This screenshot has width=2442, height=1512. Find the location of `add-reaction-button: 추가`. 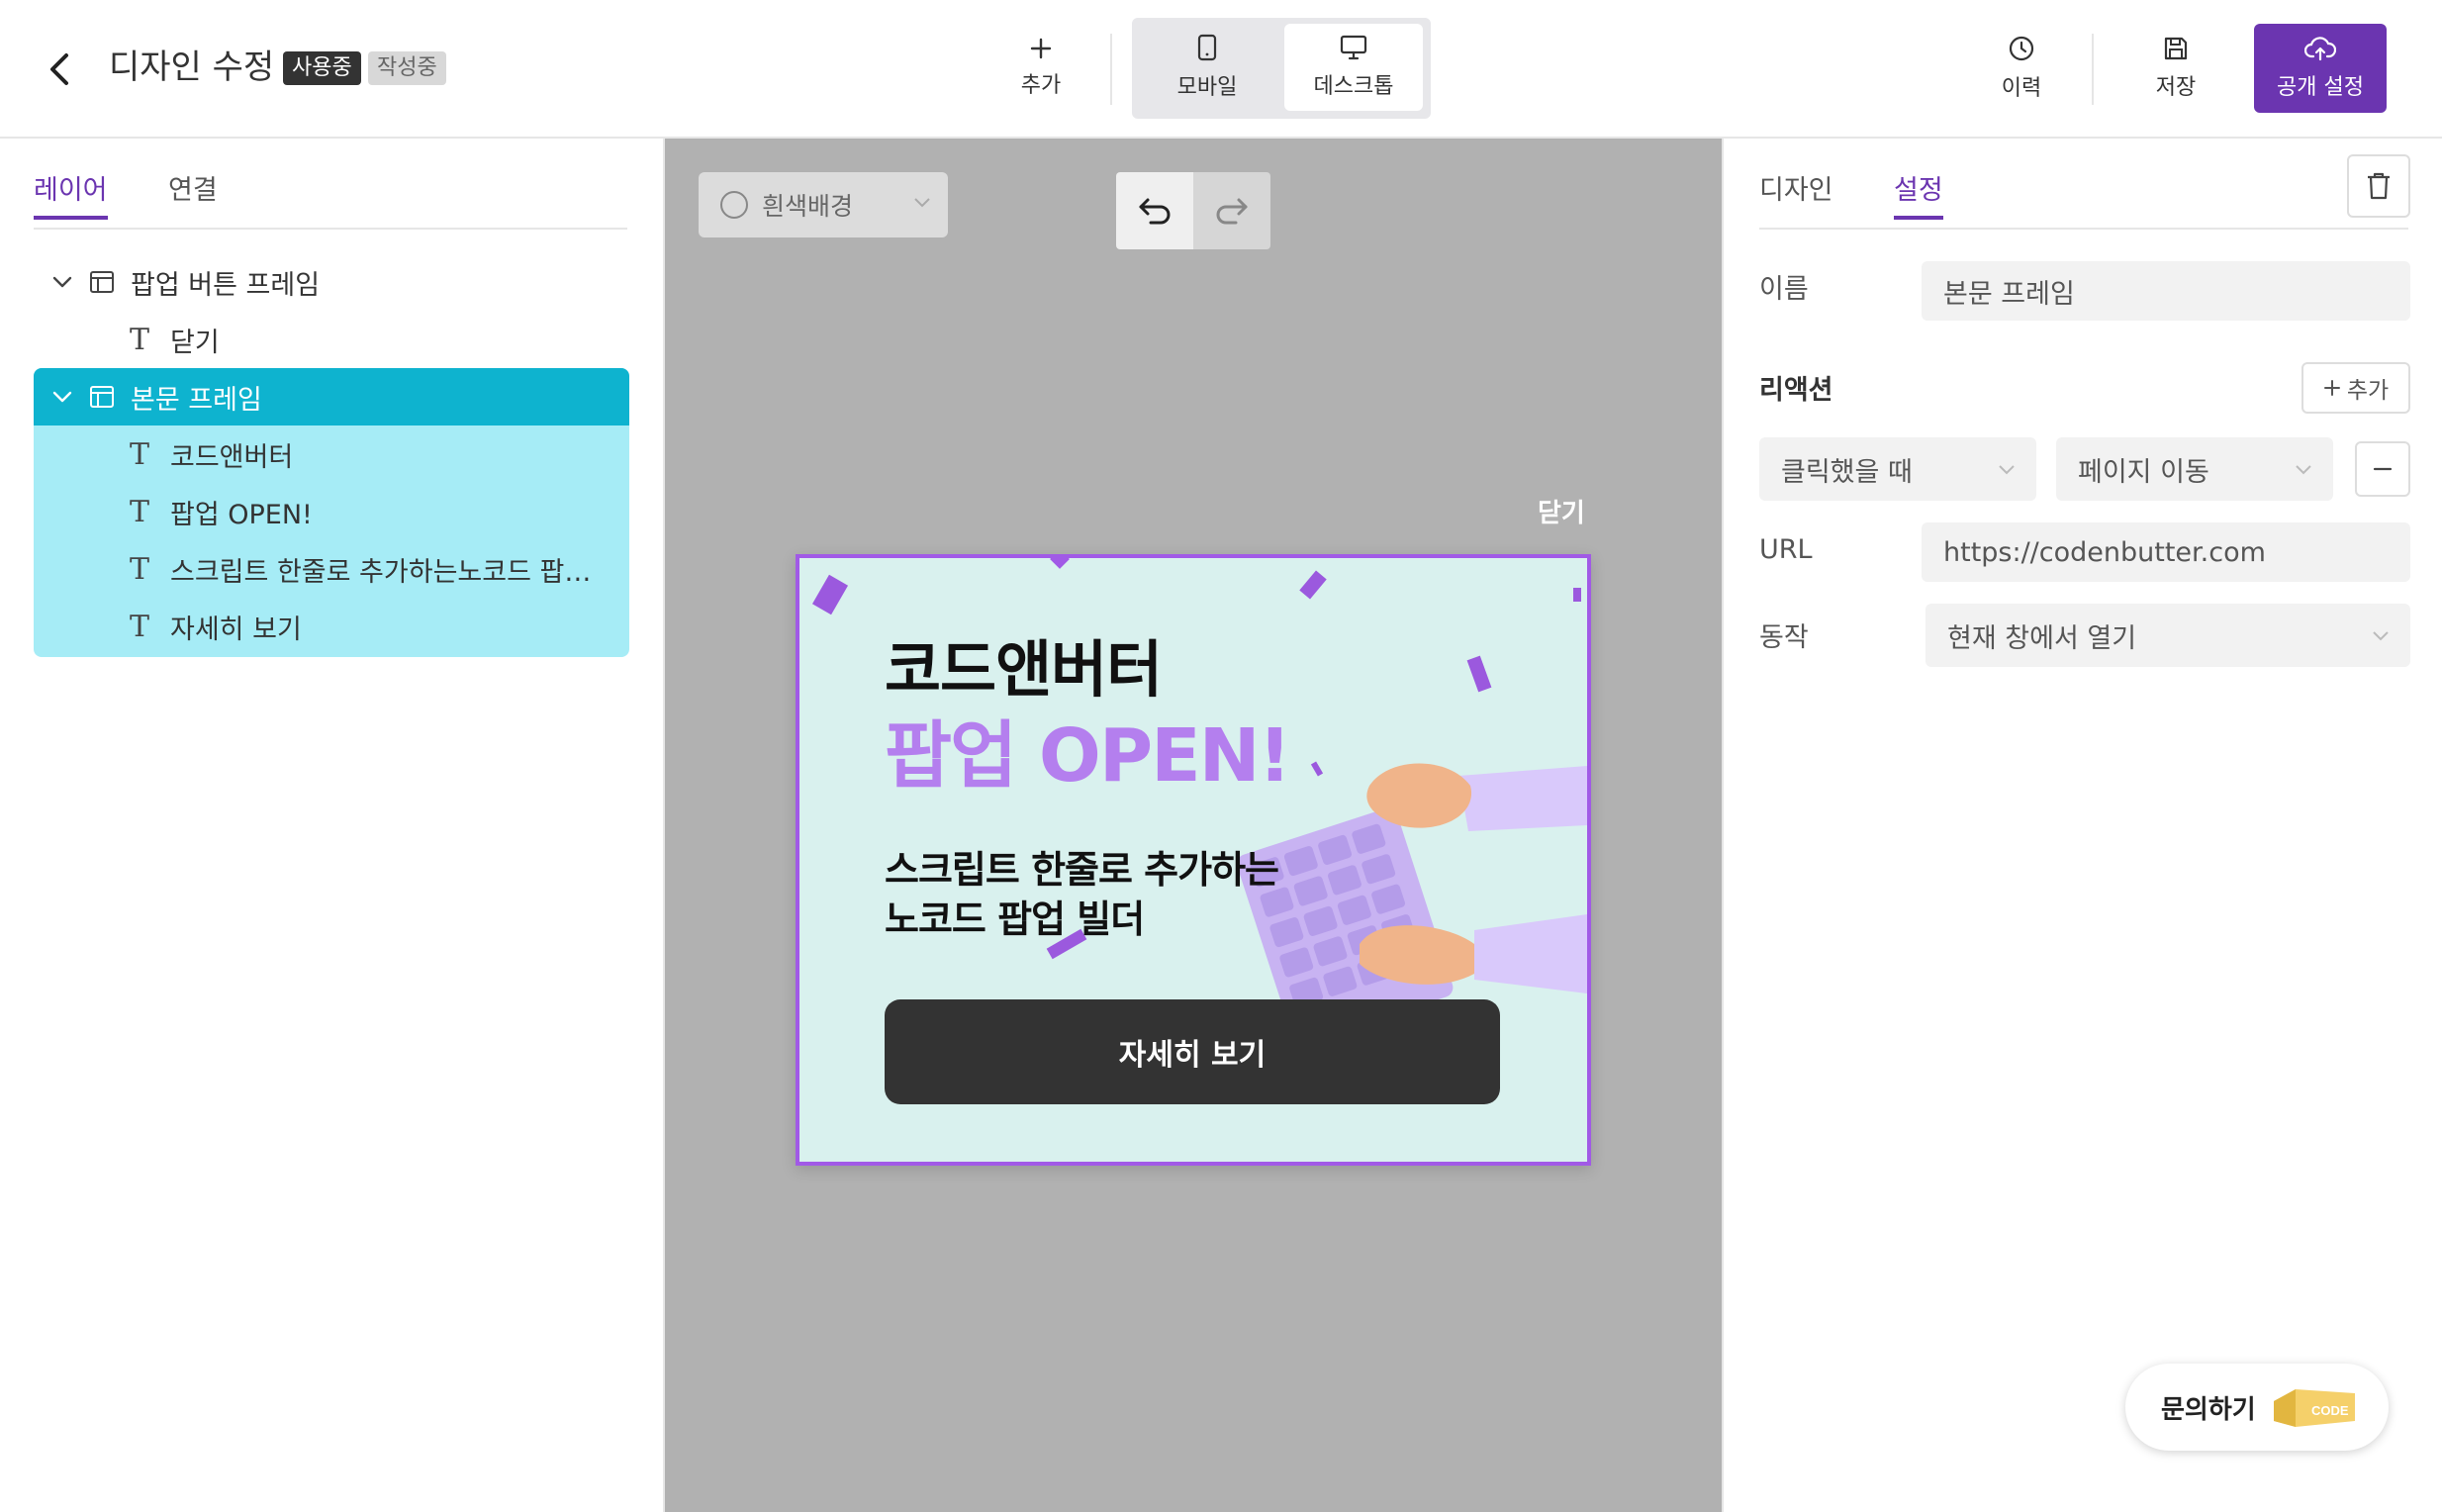

add-reaction-button: 추가 is located at coordinates (2356, 388).